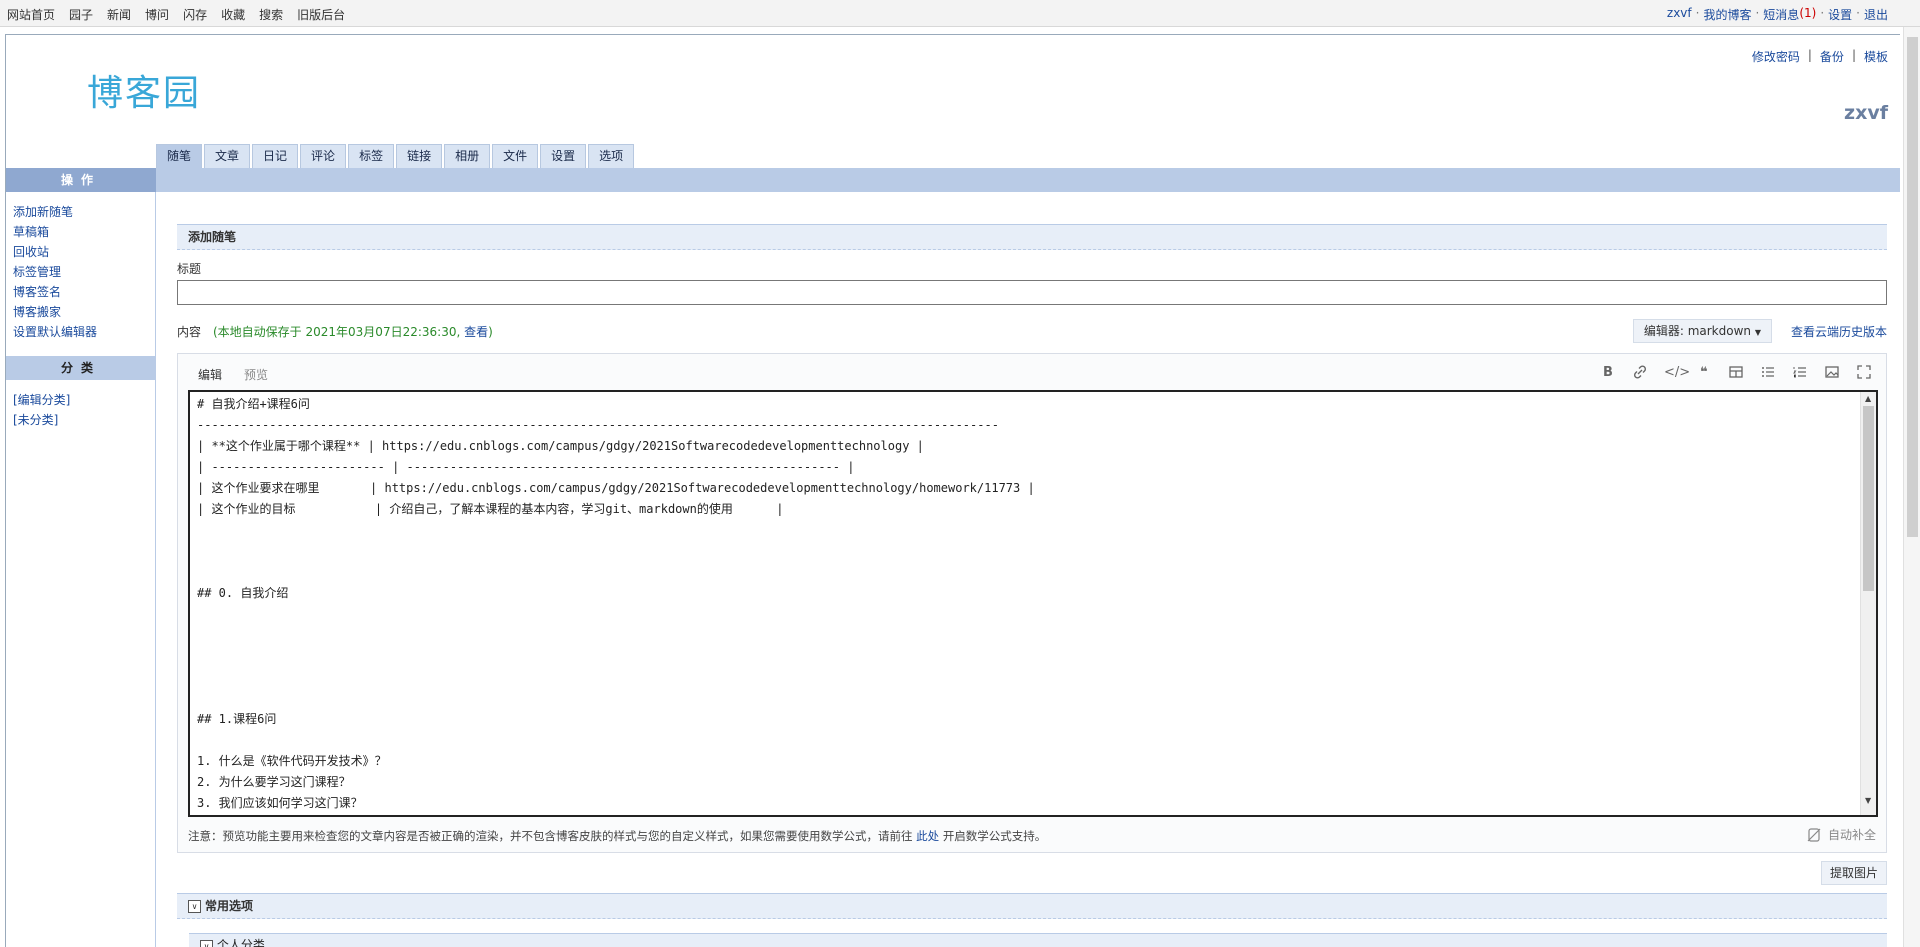 This screenshot has height=947, width=1920. Describe the element at coordinates (84, 292) in the screenshot. I see `sidebar-item-blog-signature: 博客签名` at that location.